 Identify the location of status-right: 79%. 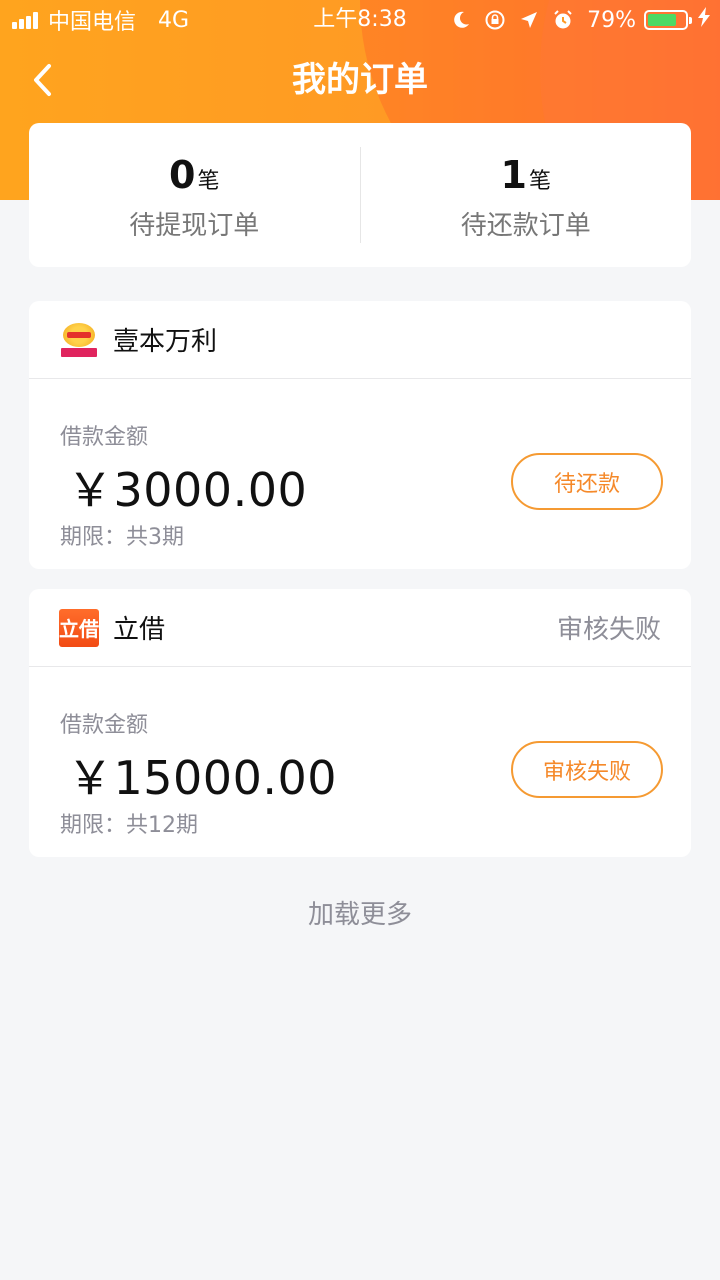
(574, 20).